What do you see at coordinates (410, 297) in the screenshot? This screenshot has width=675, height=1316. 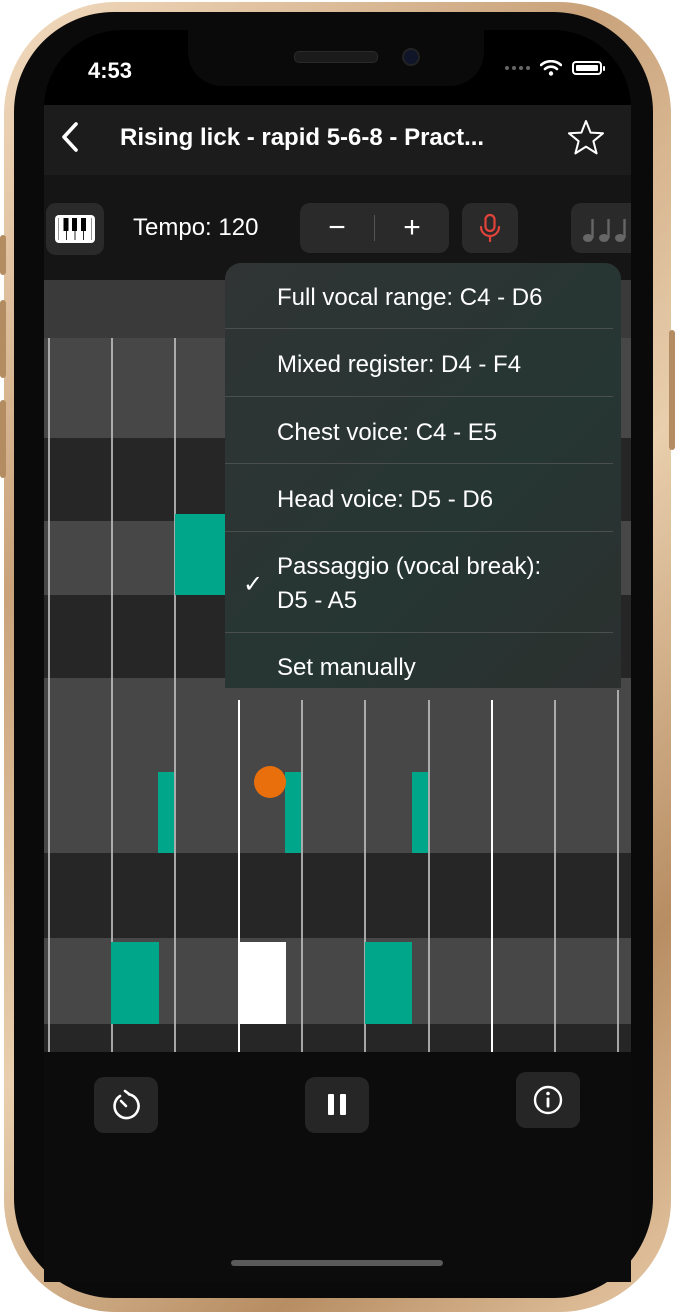 I see `menu-item-label: Full vocal range: C4 - D6` at bounding box center [410, 297].